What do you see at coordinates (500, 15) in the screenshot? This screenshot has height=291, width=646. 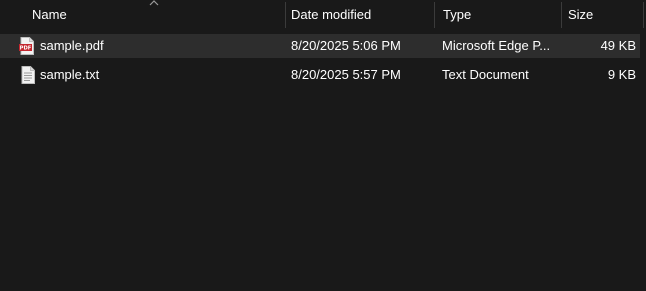 I see `column-header-type: Type` at bounding box center [500, 15].